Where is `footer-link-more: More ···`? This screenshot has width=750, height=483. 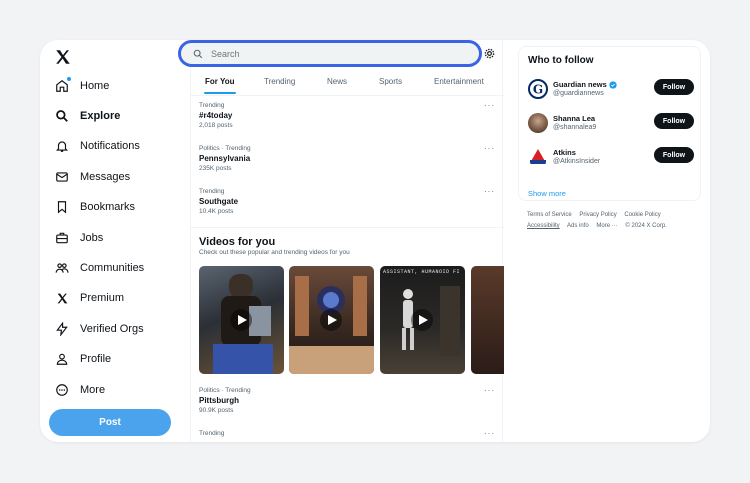 footer-link-more: More ··· is located at coordinates (606, 226).